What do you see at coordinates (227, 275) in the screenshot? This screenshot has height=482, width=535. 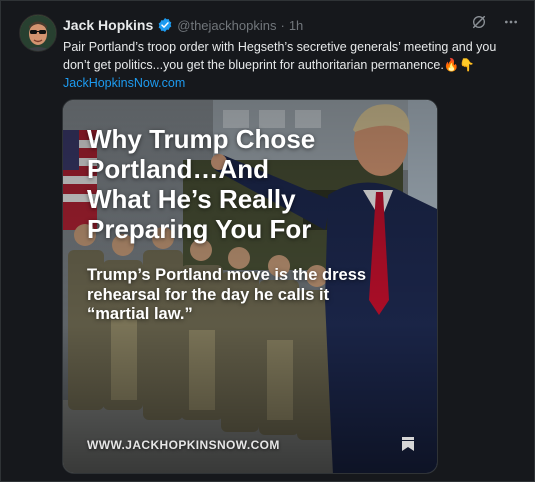 I see `card-subtitle-line: Trump’s Portland move is the dress` at bounding box center [227, 275].